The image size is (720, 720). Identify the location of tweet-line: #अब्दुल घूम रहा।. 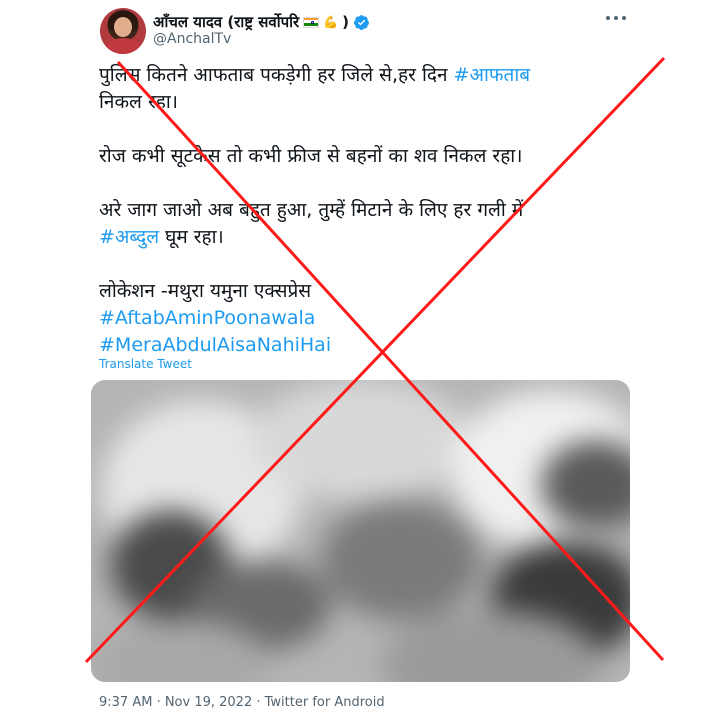
(364, 237).